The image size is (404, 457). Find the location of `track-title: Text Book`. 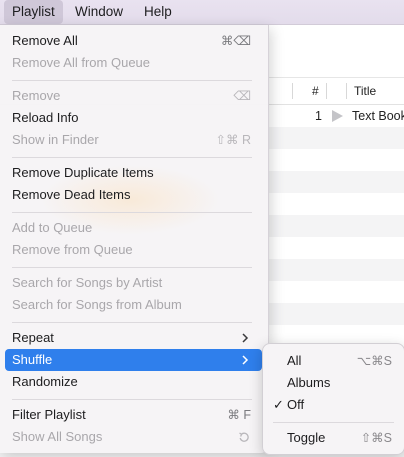

track-title: Text Book is located at coordinates (378, 116).